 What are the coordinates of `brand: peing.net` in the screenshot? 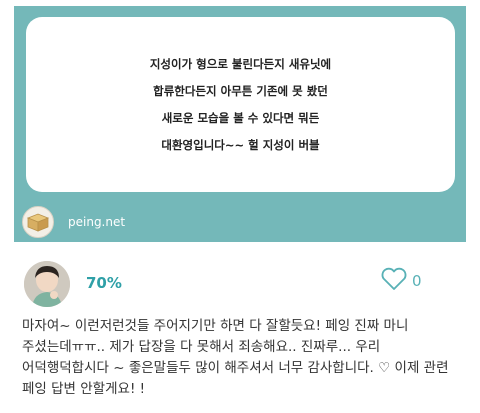 It's located at (73, 222).